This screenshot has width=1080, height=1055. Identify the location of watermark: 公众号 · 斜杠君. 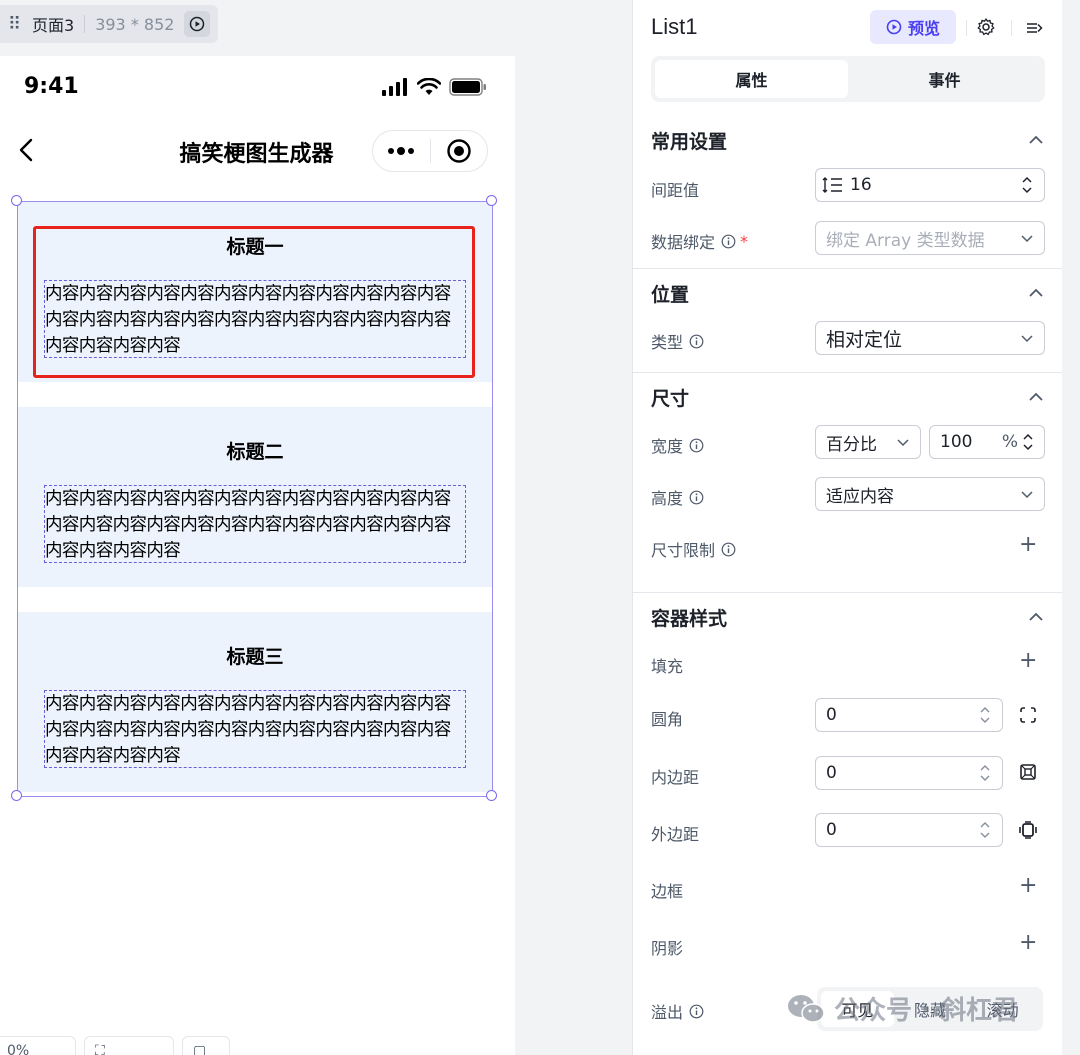
(902, 1008).